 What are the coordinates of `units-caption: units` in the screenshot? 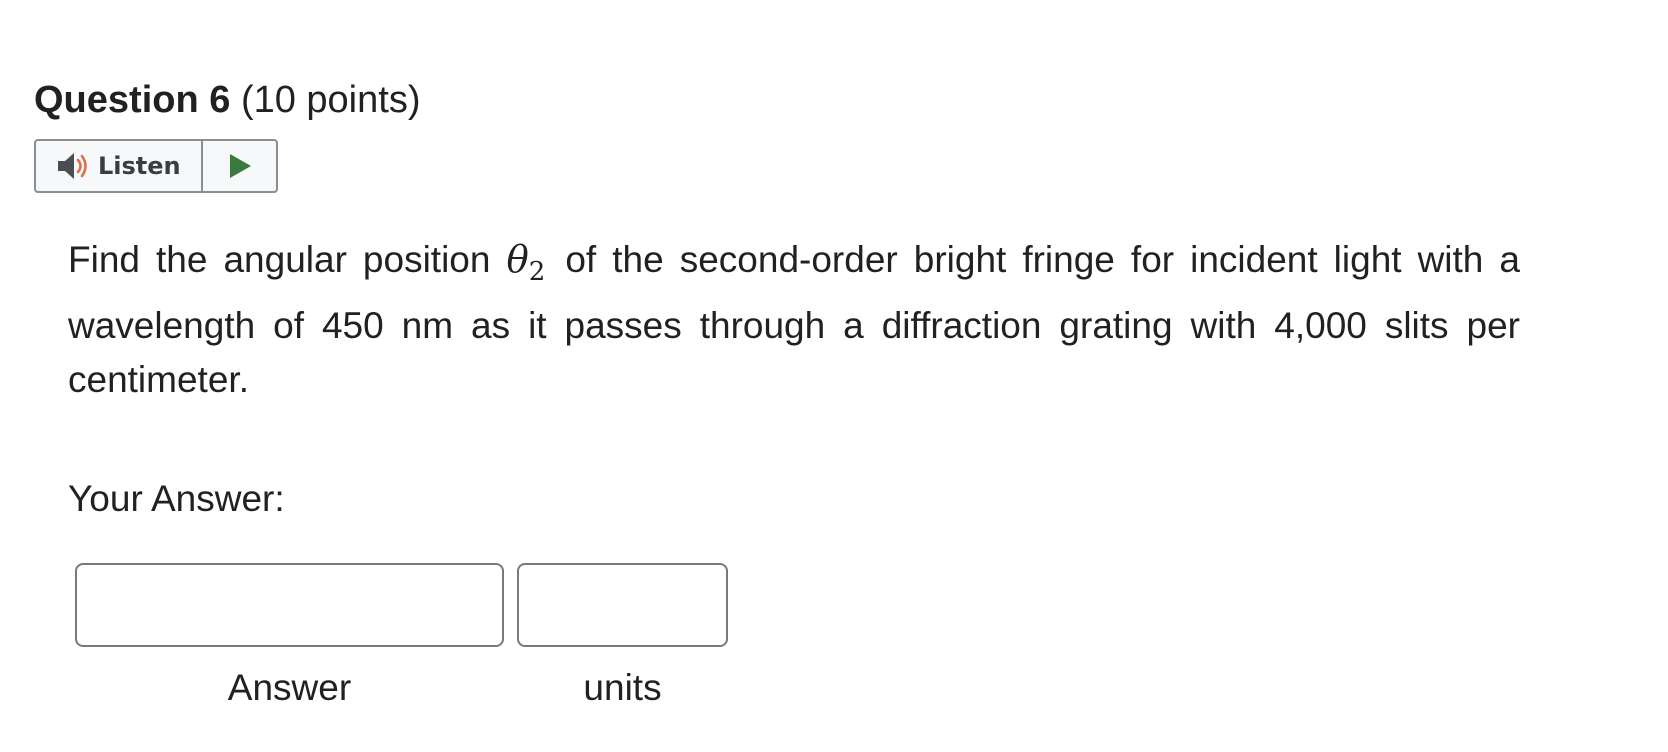 It's located at (622, 687).